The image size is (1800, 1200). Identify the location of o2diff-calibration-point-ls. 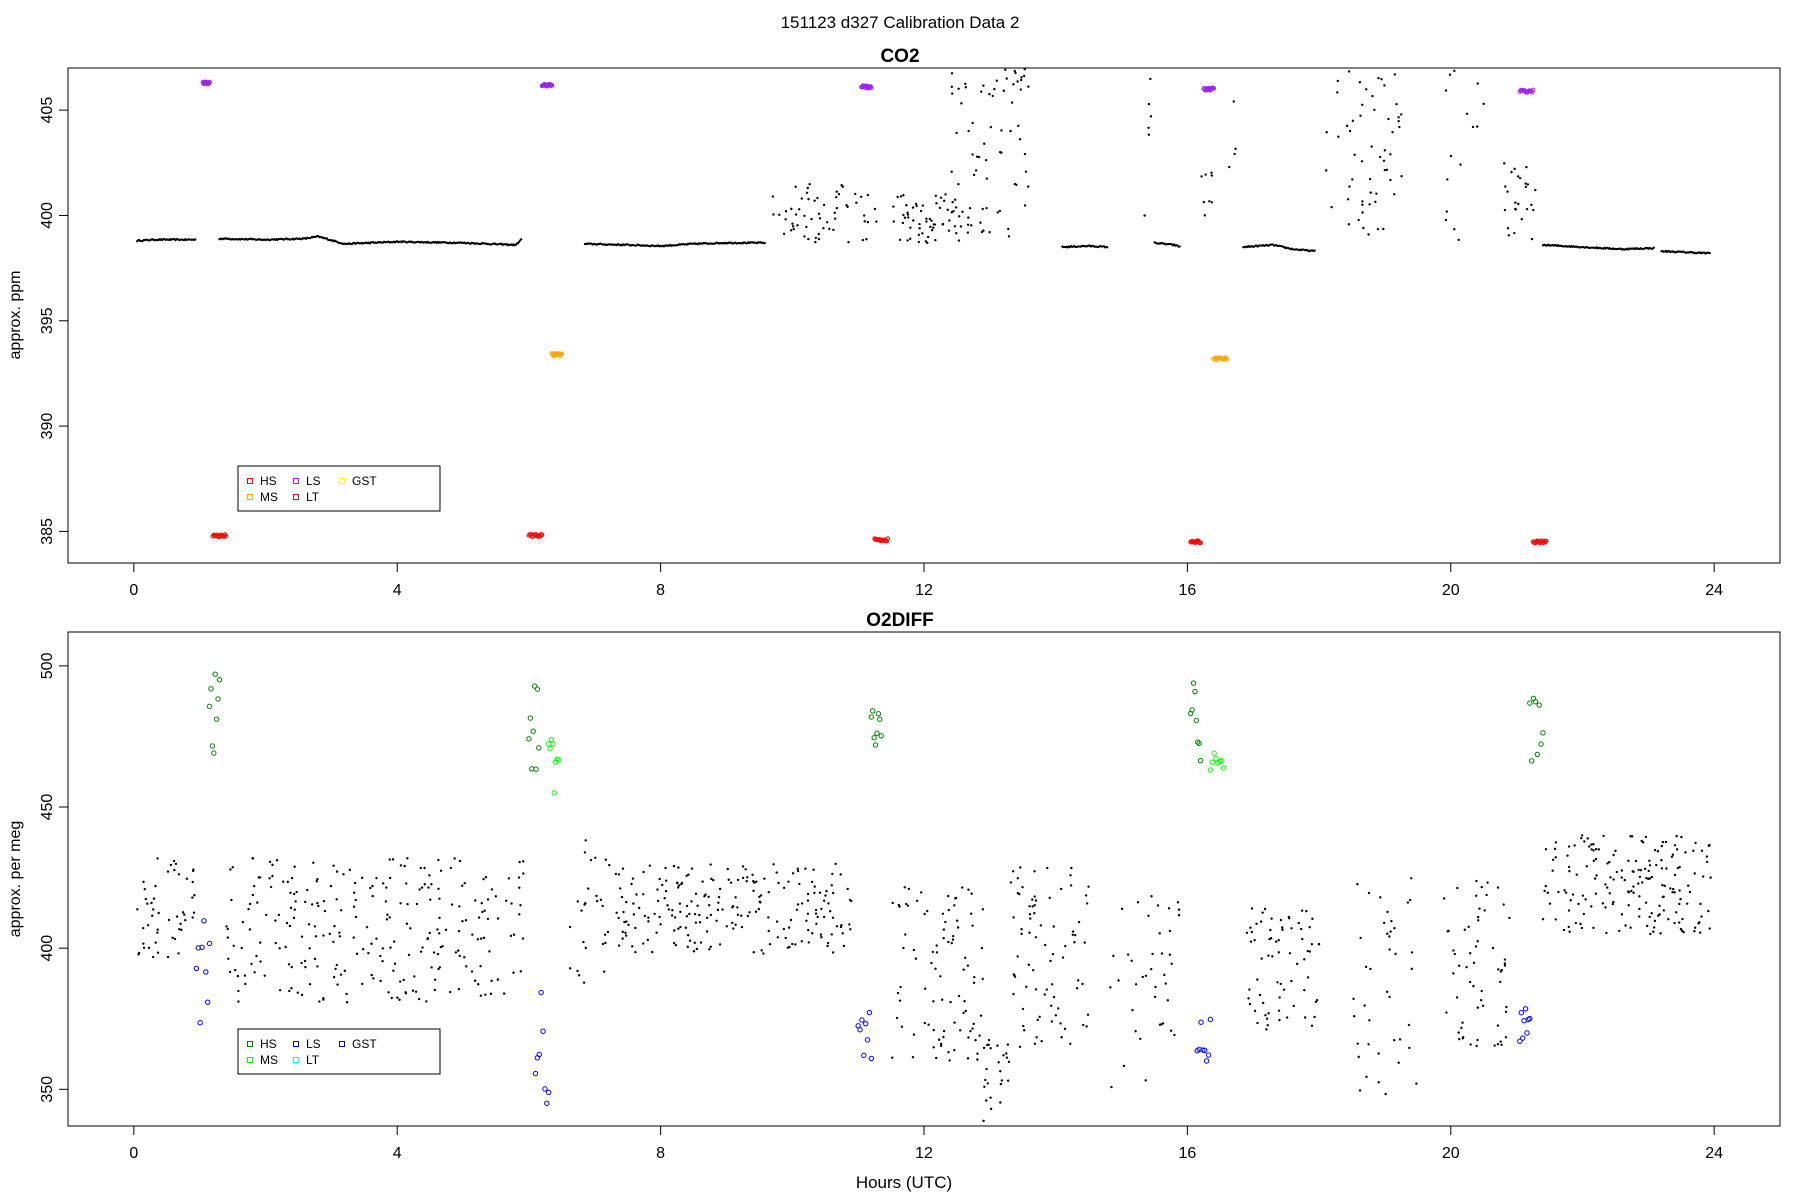
(200, 1022).